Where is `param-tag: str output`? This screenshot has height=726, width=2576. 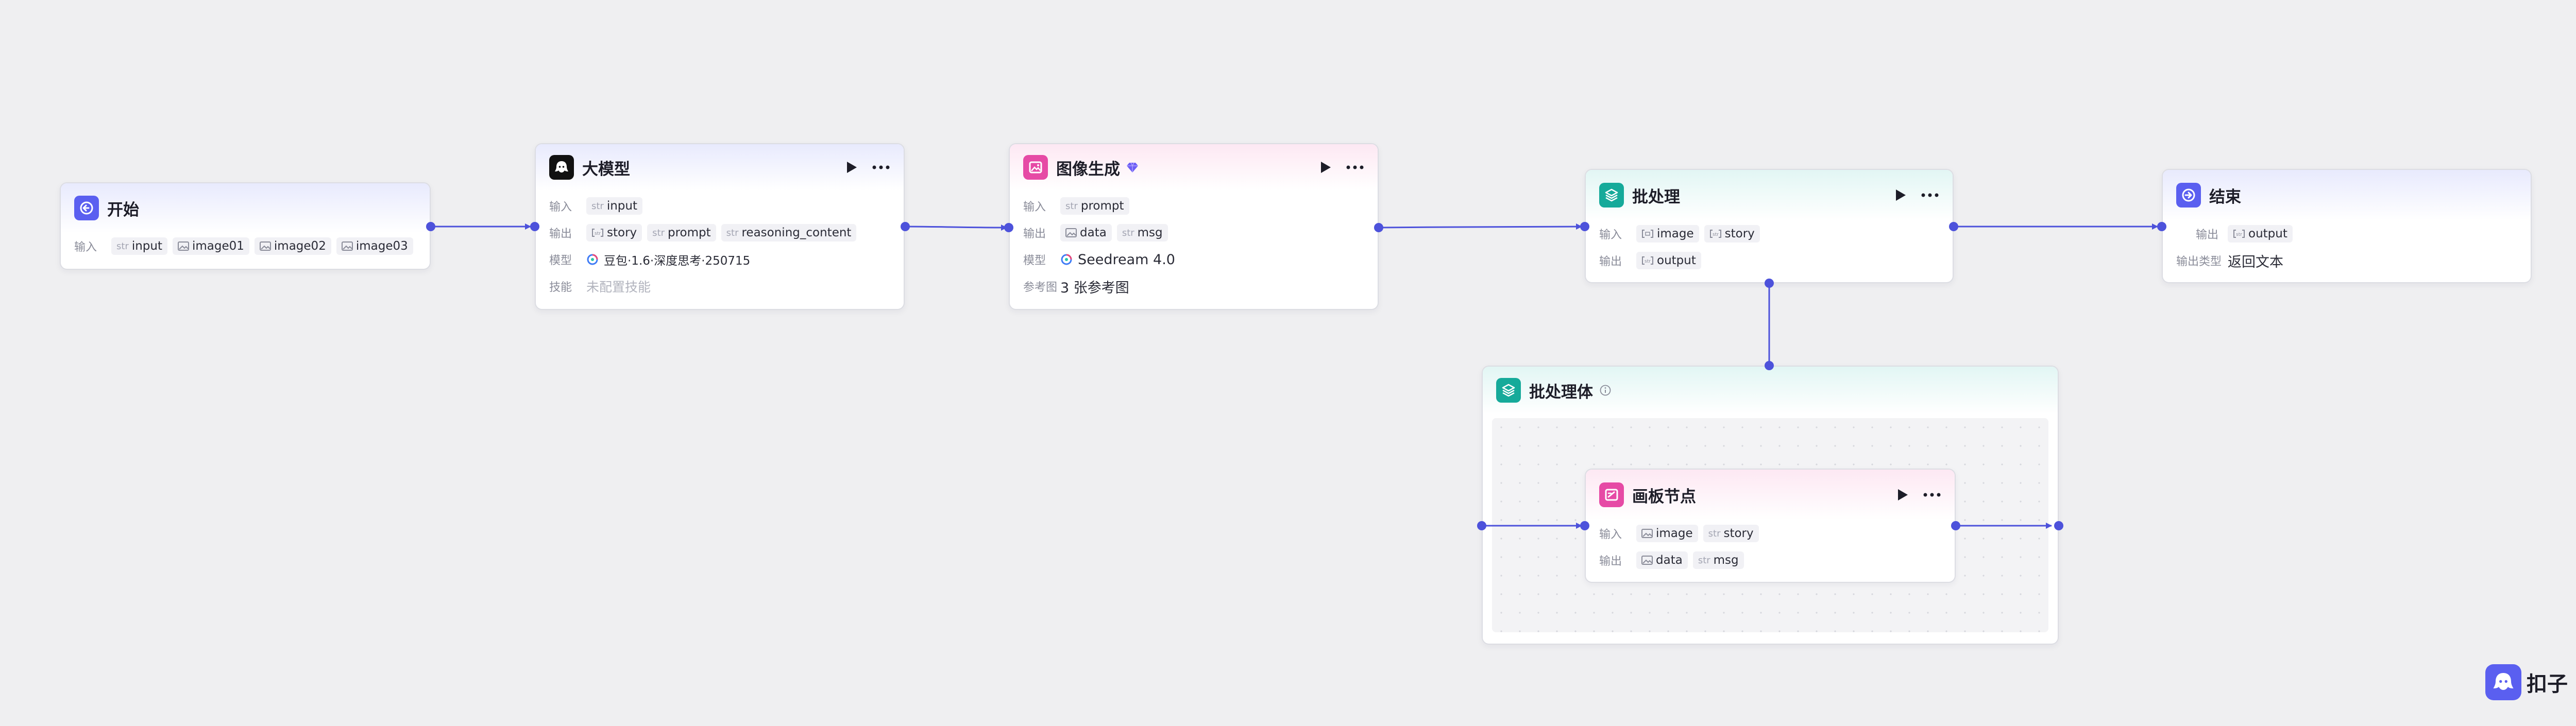
param-tag: str output is located at coordinates (1669, 260).